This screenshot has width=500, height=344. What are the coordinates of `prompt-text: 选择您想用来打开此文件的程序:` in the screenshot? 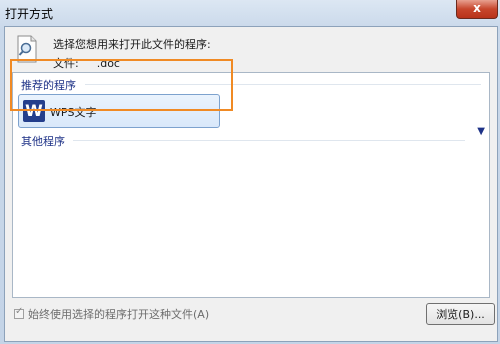 It's located at (132, 44).